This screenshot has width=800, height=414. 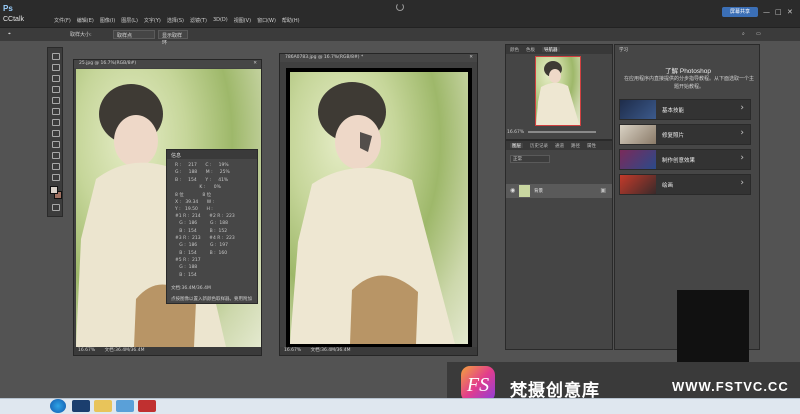 What do you see at coordinates (512, 190) in the screenshot?
I see `visibility-eye-icon: ◉` at bounding box center [512, 190].